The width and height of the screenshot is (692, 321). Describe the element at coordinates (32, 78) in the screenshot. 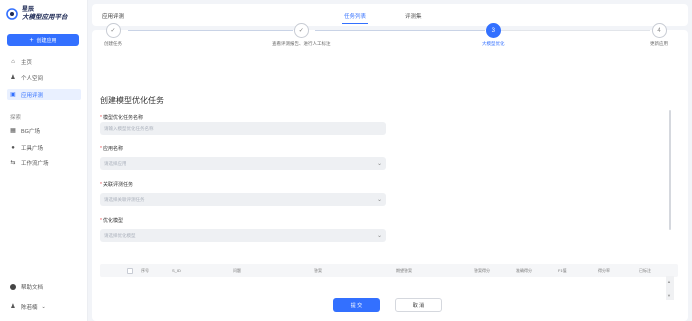

I see `sidebar-item-label: 个人空间` at that location.